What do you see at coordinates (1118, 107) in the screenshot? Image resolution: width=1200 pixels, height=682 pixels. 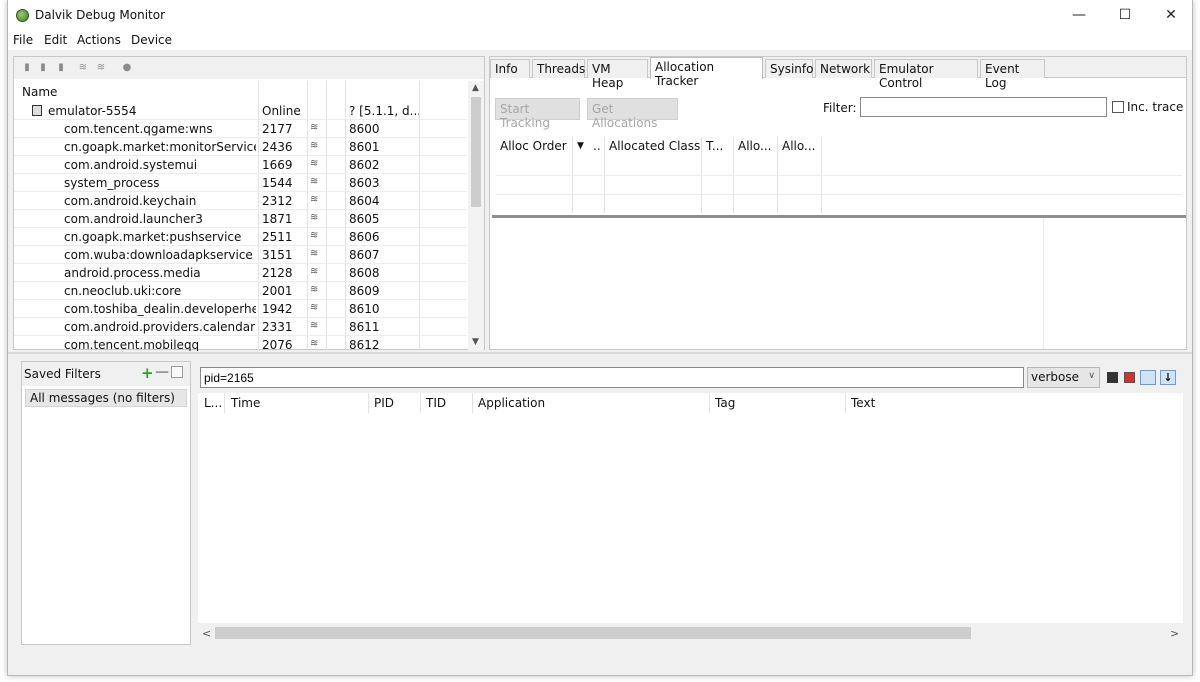 I see `inc-trace-checkbox` at bounding box center [1118, 107].